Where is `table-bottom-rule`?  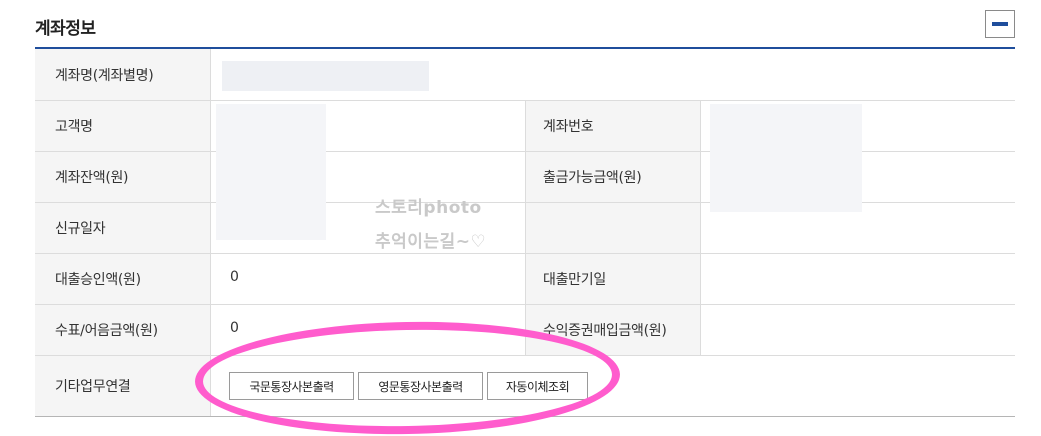 table-bottom-rule is located at coordinates (525, 416).